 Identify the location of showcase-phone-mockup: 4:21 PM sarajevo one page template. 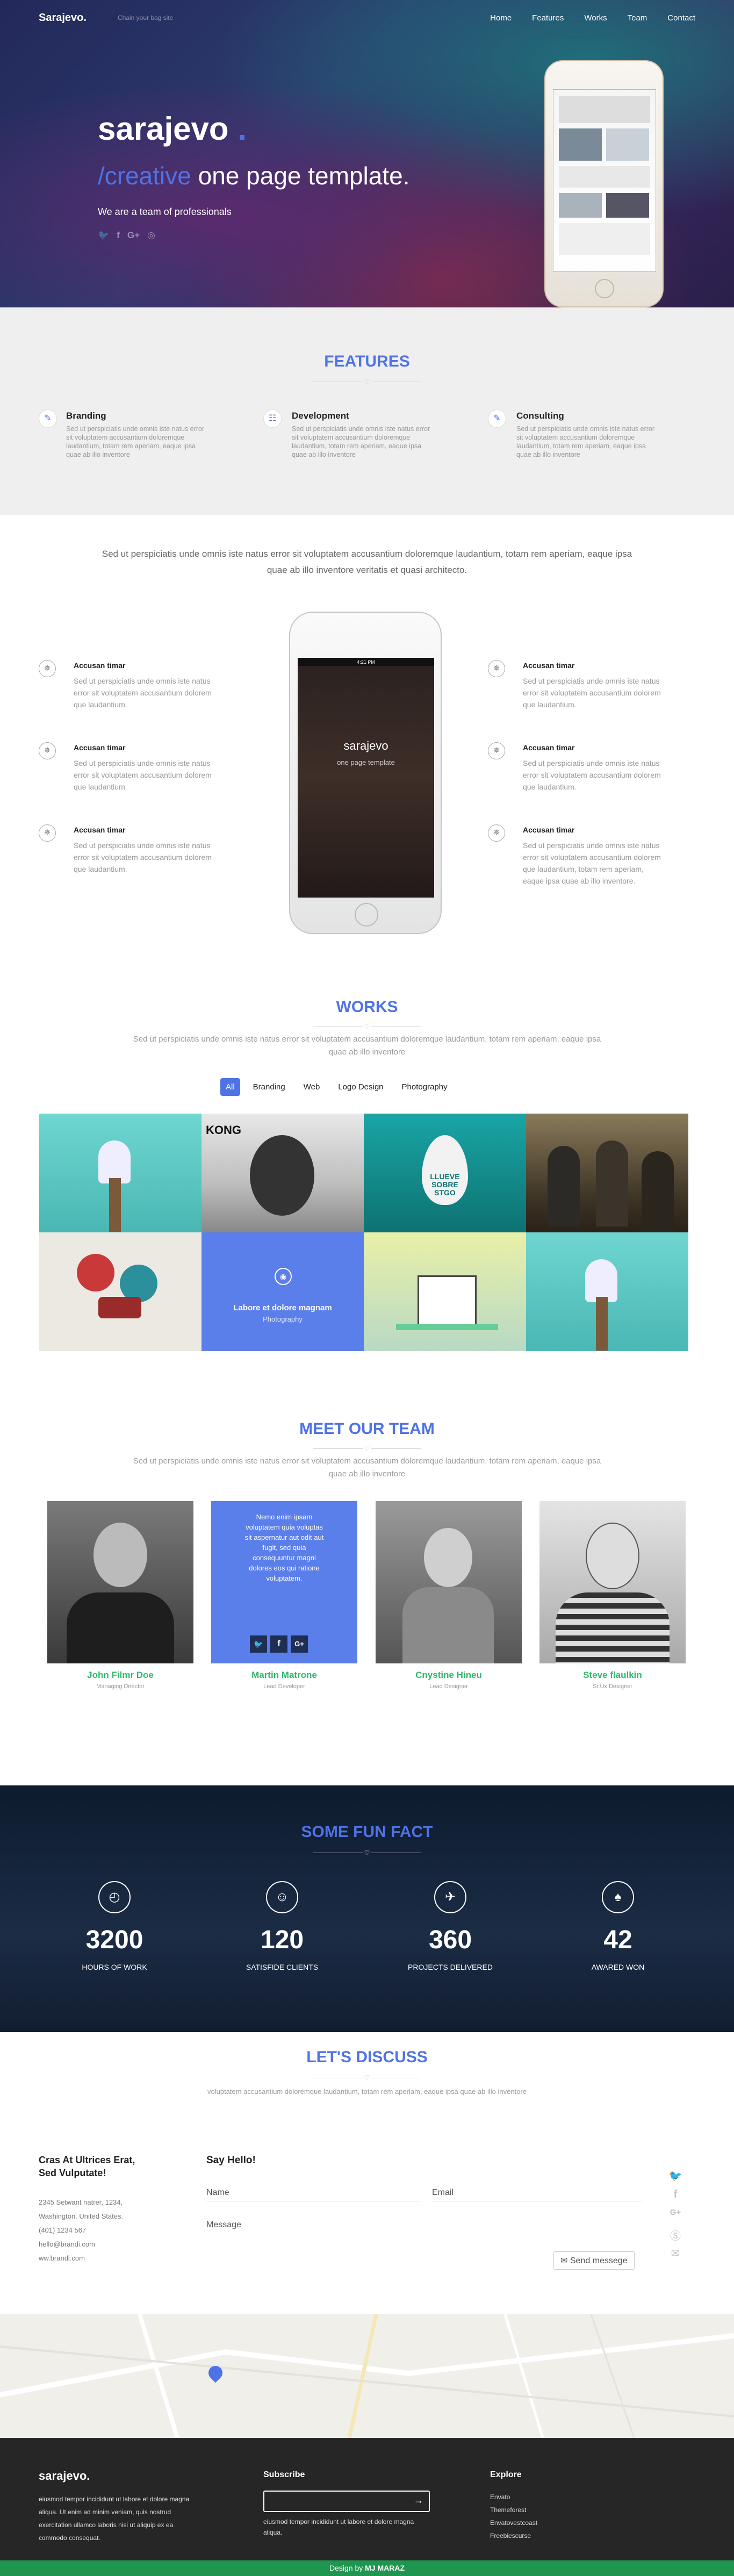
(365, 773).